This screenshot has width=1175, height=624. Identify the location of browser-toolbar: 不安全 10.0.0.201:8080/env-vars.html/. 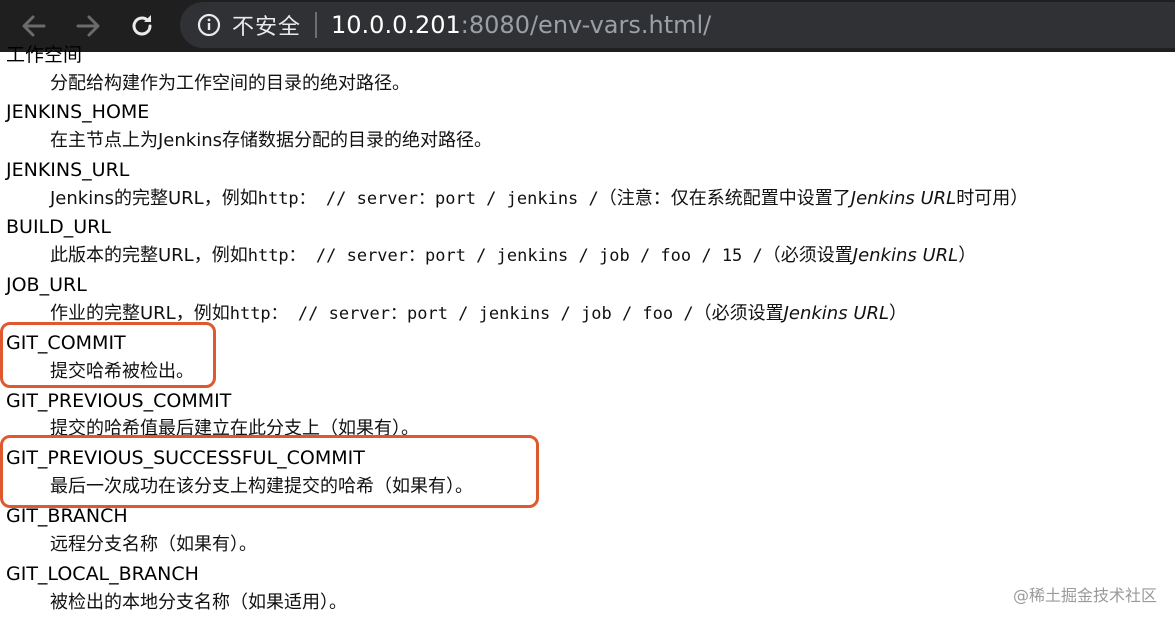
(587, 26).